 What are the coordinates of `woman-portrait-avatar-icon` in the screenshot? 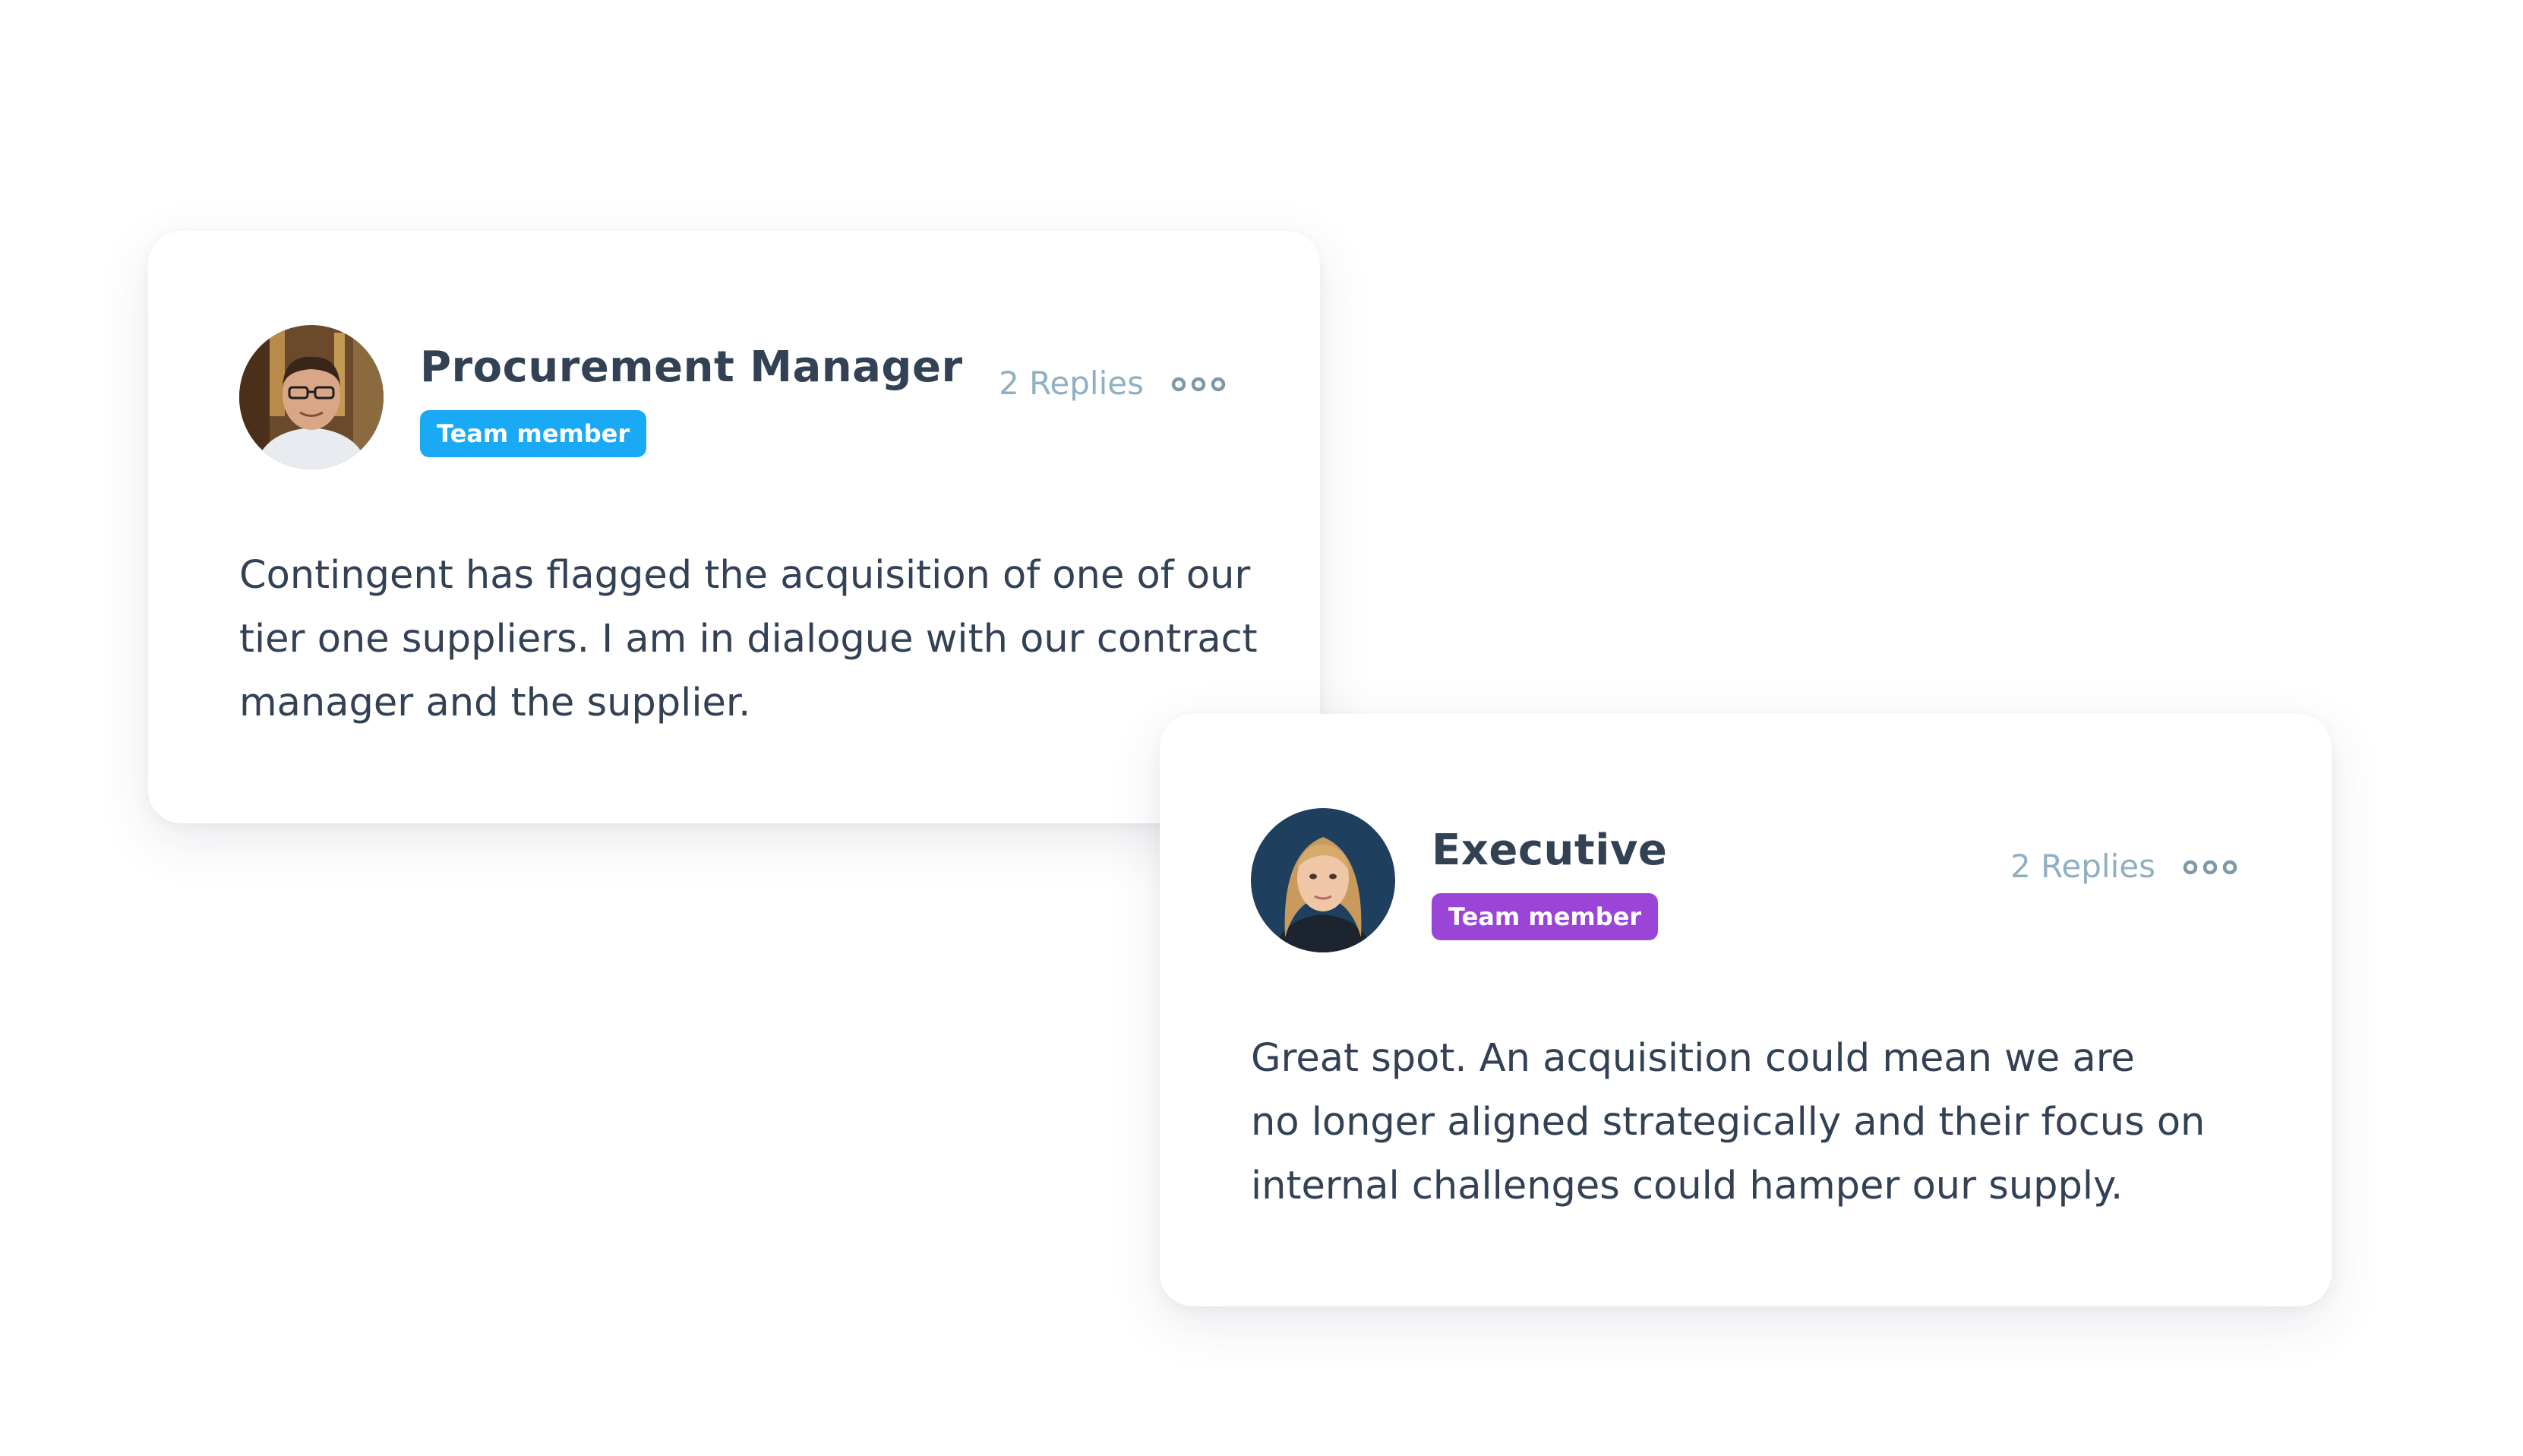 It's located at (1323, 880).